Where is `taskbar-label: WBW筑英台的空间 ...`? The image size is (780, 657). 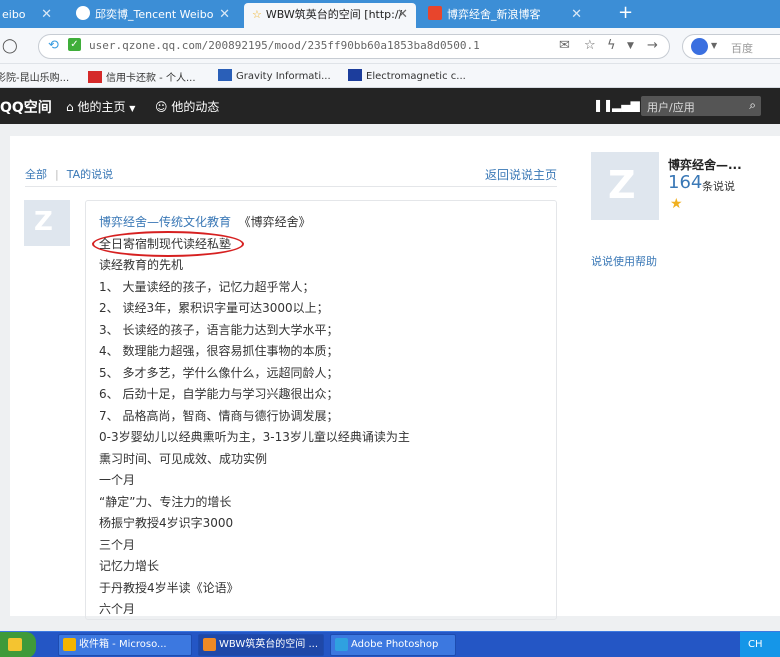
taskbar-label: WBW筑英台的空间 ... is located at coordinates (268, 644).